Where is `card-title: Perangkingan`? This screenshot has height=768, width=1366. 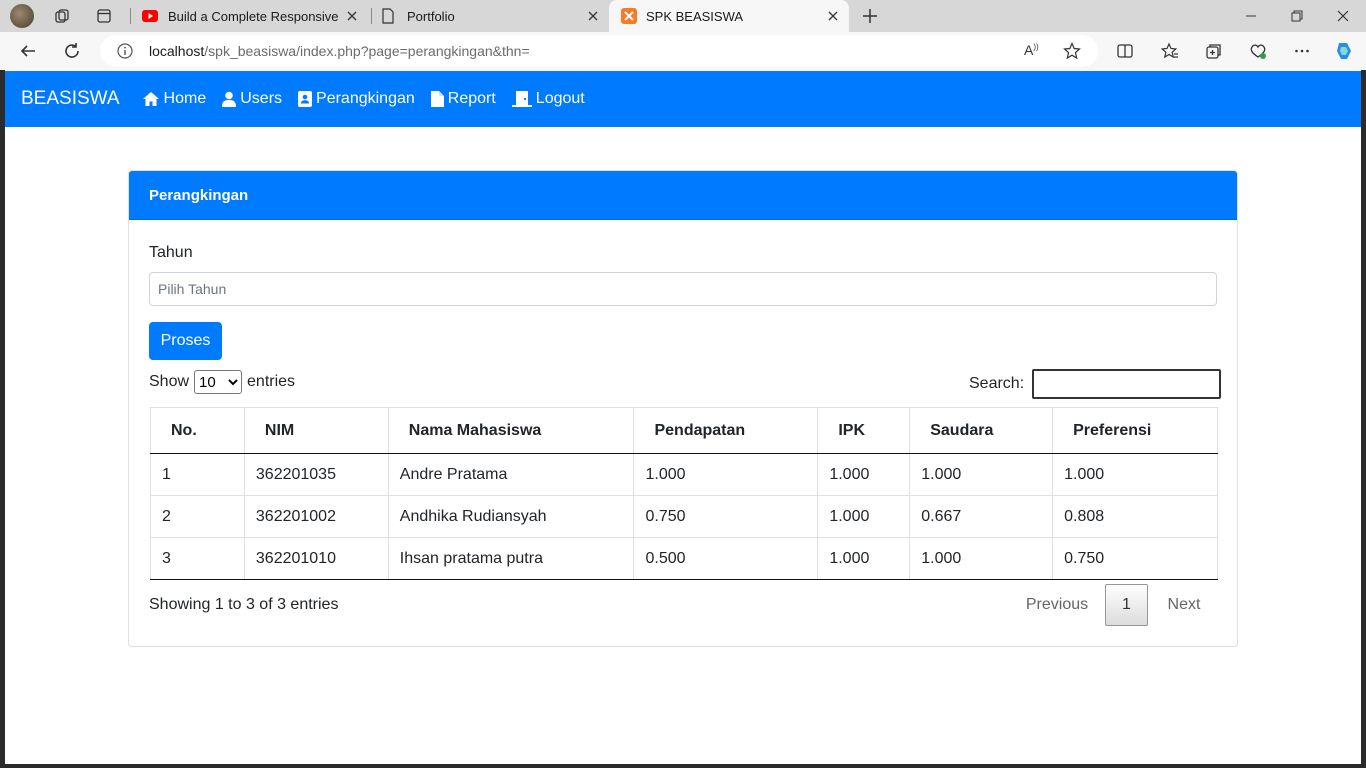 card-title: Perangkingan is located at coordinates (199, 195).